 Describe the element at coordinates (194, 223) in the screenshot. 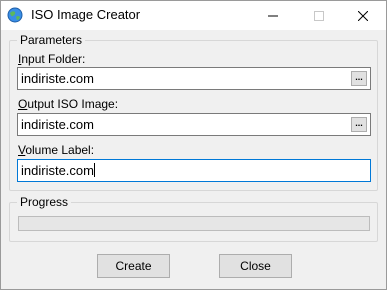

I see `progress-bar` at that location.